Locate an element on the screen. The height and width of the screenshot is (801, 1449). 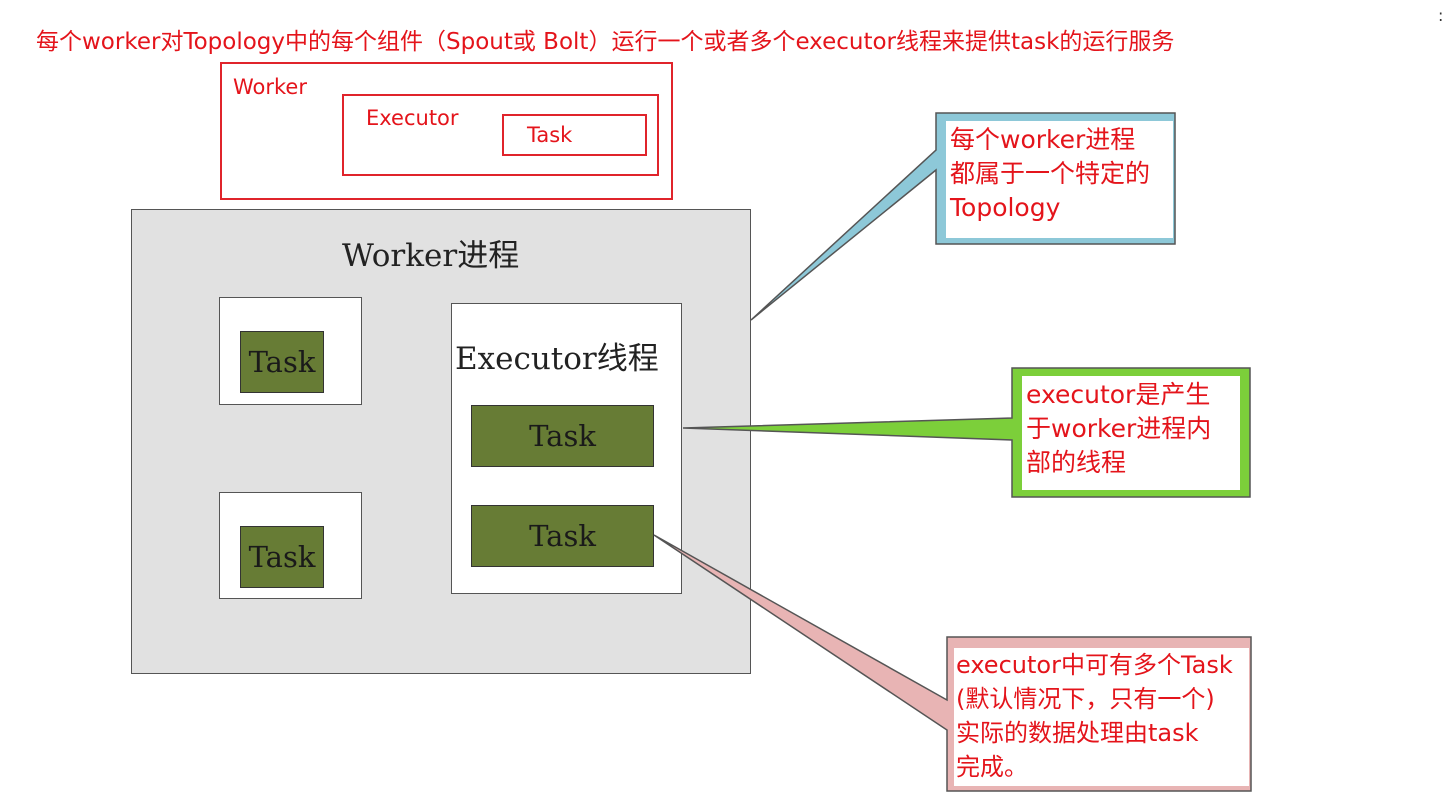
callout-line: executor是产生 is located at coordinates (1118, 394).